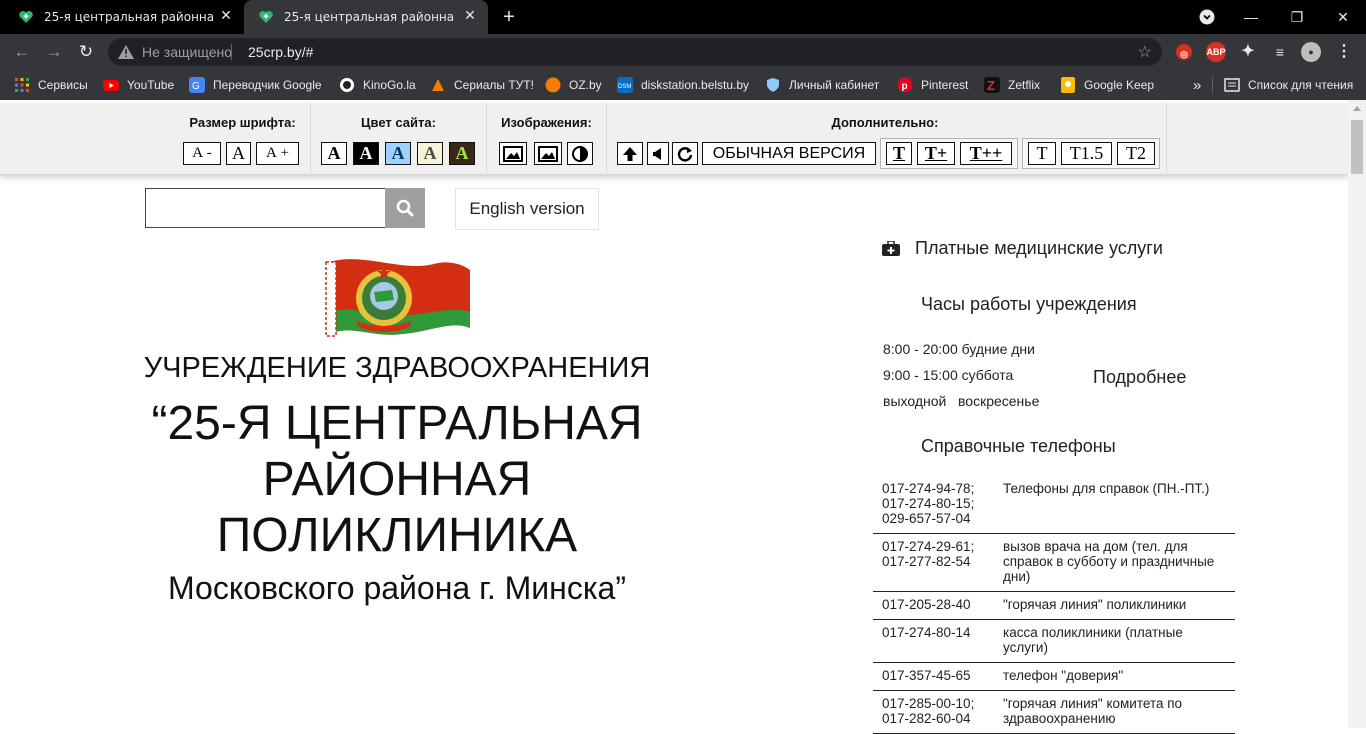  What do you see at coordinates (398, 153) in the screenshot?
I see `color-scheme-blue-button: А` at bounding box center [398, 153].